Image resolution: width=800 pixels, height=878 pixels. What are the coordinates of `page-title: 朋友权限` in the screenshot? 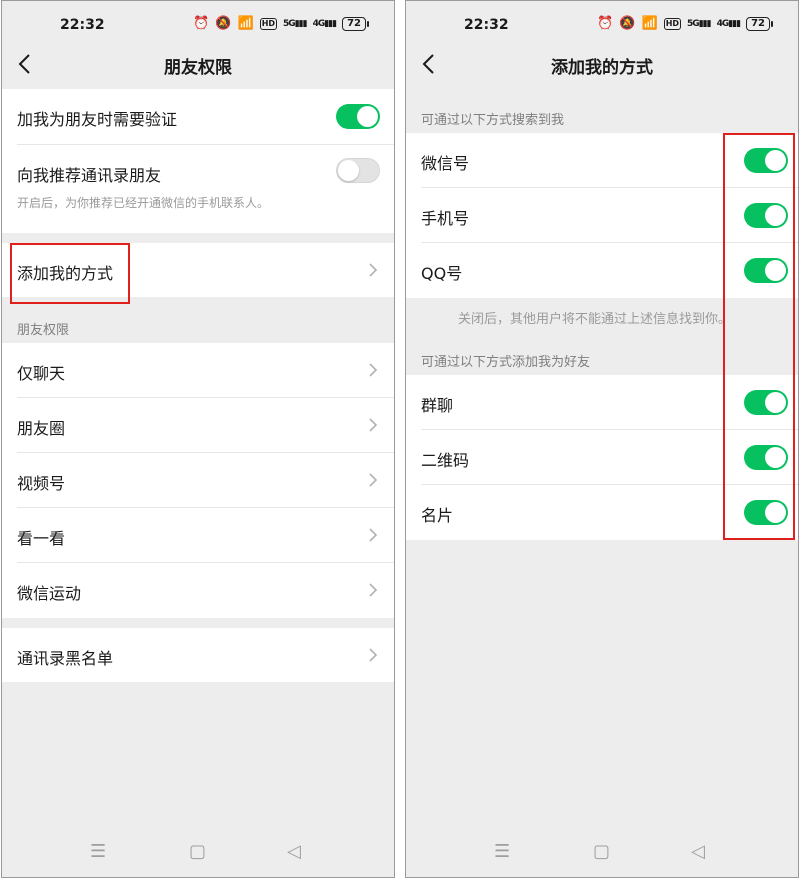 It's located at (198, 68).